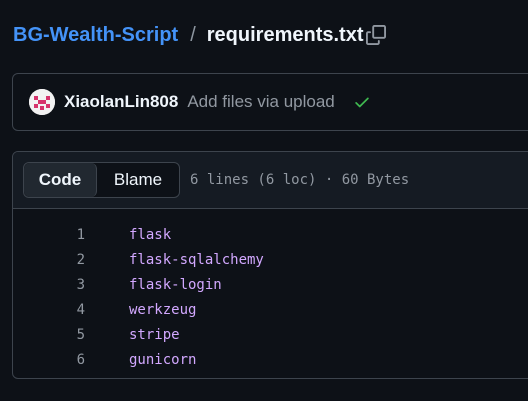 The height and width of the screenshot is (401, 528). Describe the element at coordinates (260, 102) in the screenshot. I see `commit-message: Add files via upload` at that location.